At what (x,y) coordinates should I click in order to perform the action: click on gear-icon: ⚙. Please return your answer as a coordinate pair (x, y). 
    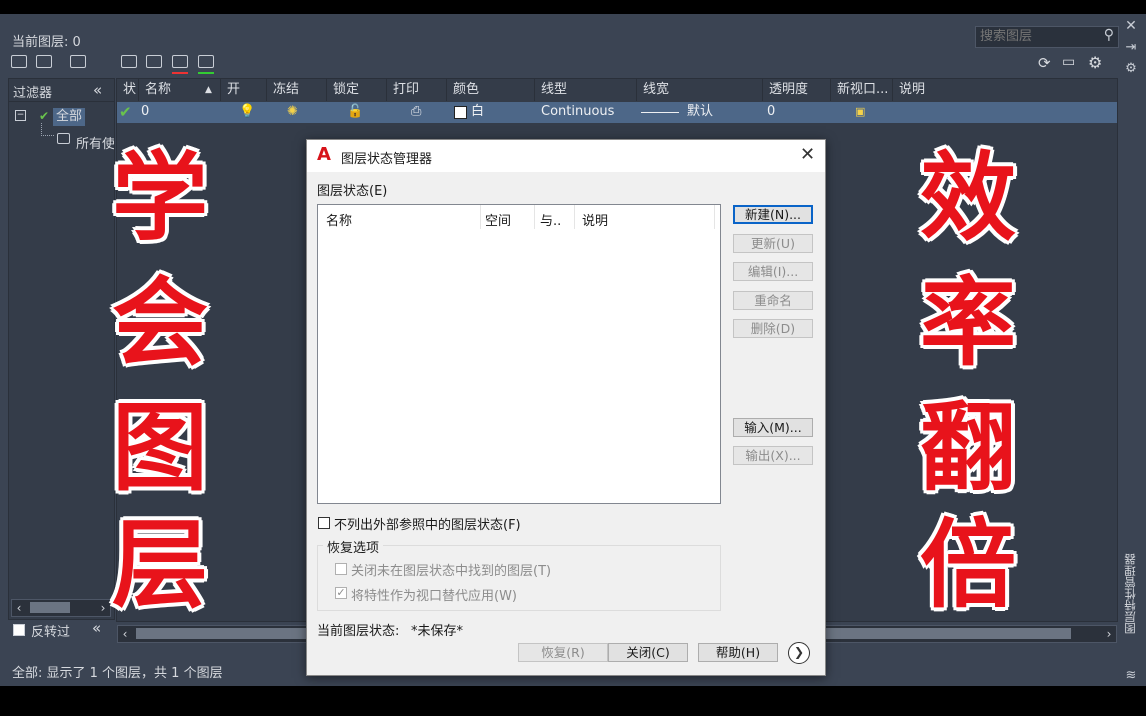
    Looking at the image, I should click on (1095, 62).